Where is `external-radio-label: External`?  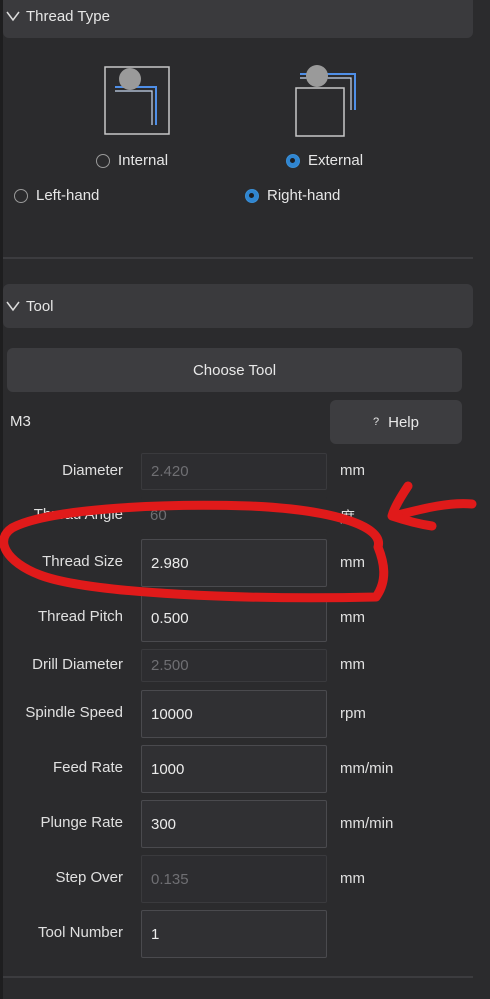
external-radio-label: External is located at coordinates (336, 160).